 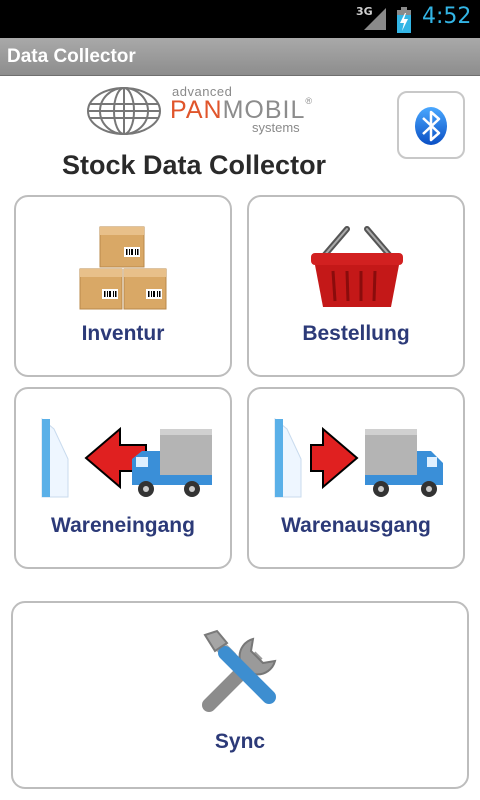 What do you see at coordinates (71, 56) in the screenshot?
I see `app-title: Data Collector` at bounding box center [71, 56].